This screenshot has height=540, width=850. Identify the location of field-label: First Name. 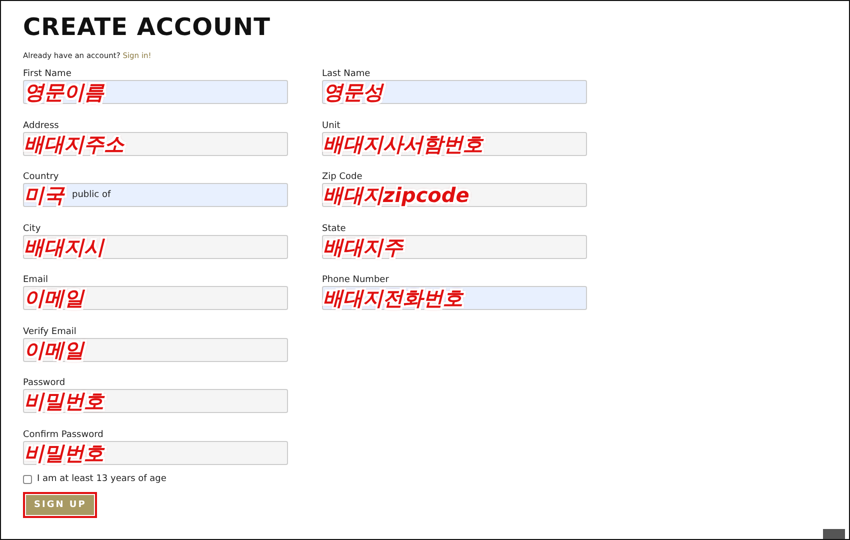
(47, 74).